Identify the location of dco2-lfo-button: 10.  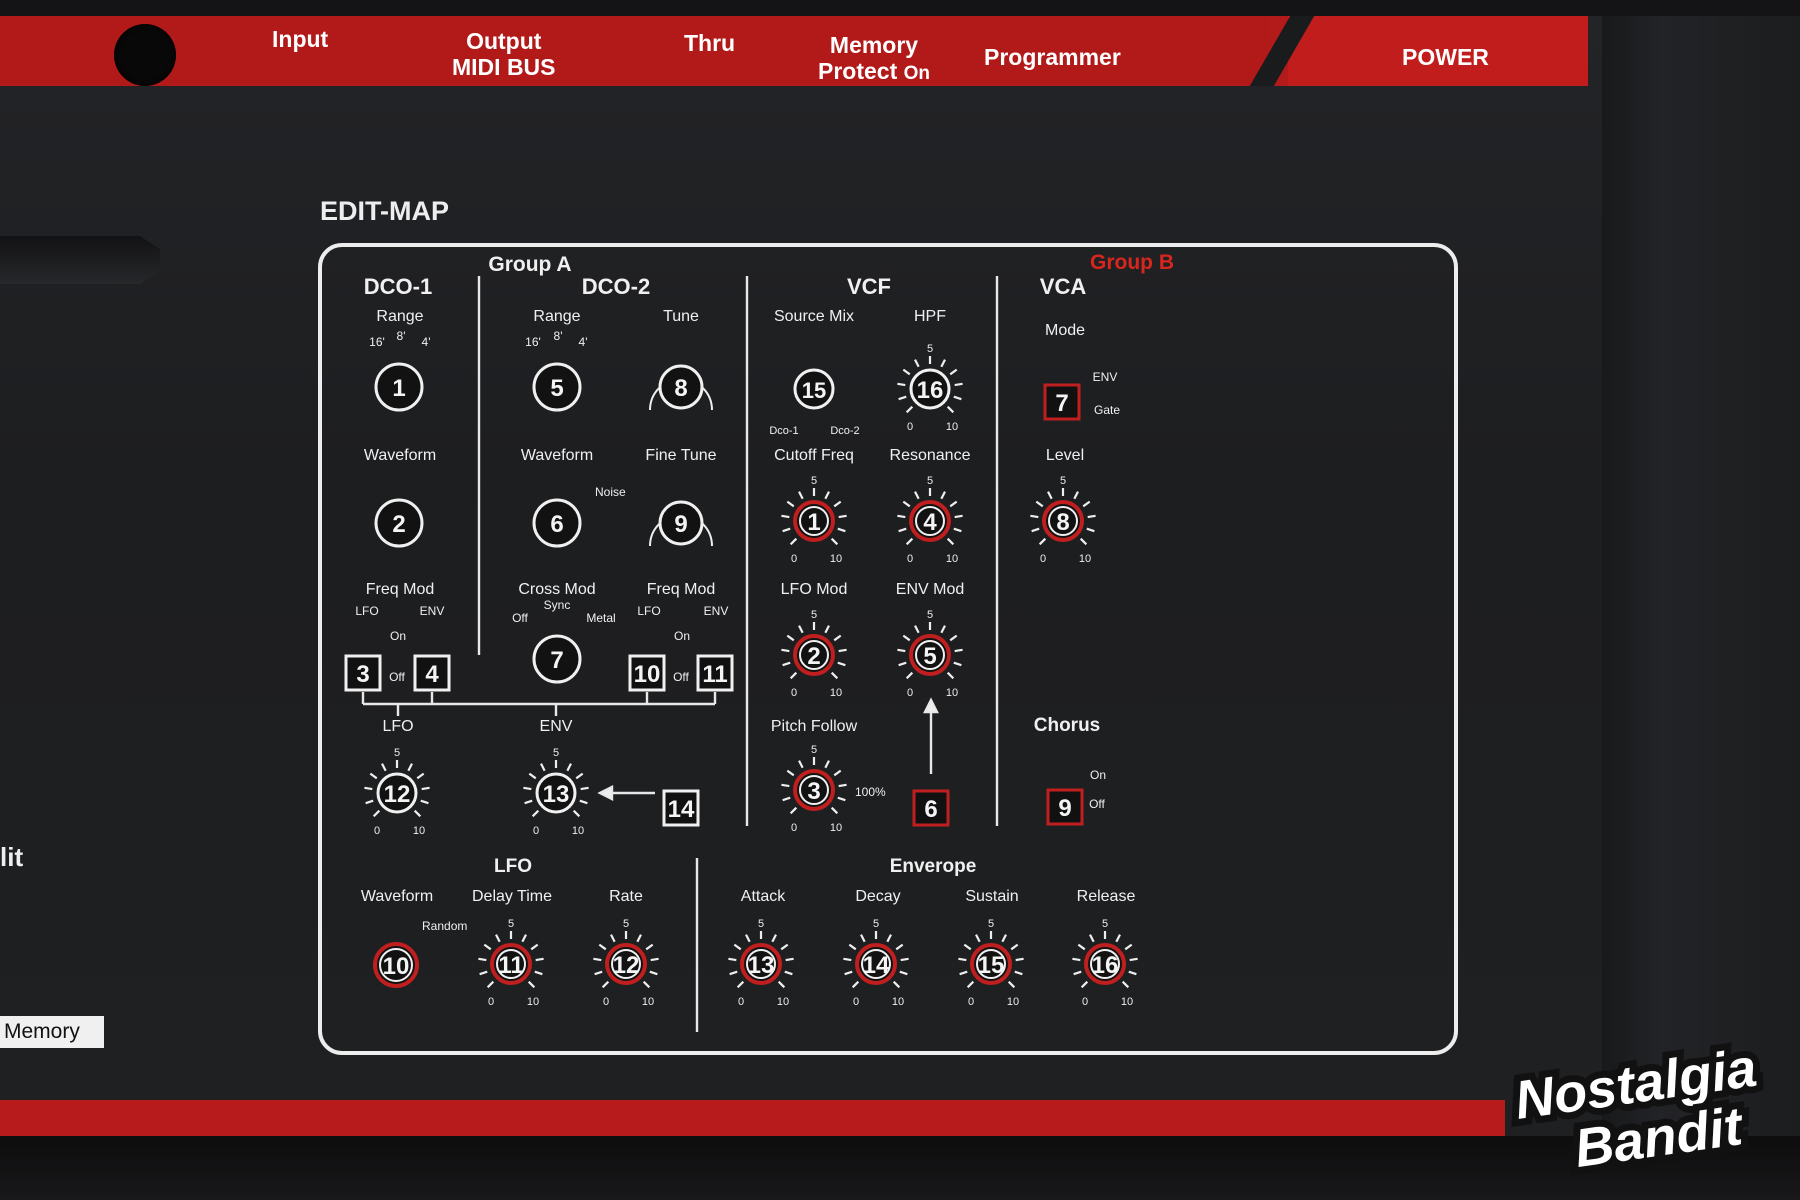
(647, 673).